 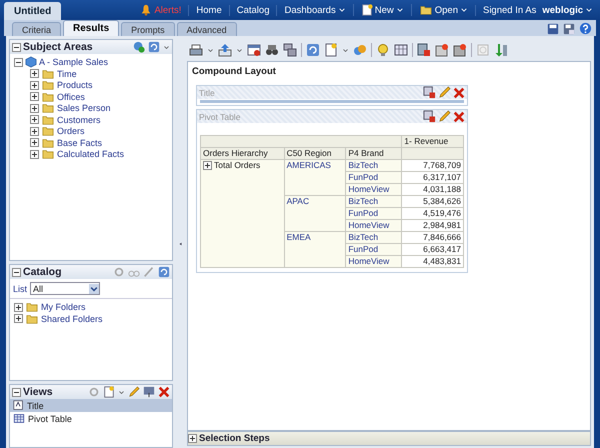 What do you see at coordinates (84, 108) in the screenshot?
I see `tree-item: Sales Person` at bounding box center [84, 108].